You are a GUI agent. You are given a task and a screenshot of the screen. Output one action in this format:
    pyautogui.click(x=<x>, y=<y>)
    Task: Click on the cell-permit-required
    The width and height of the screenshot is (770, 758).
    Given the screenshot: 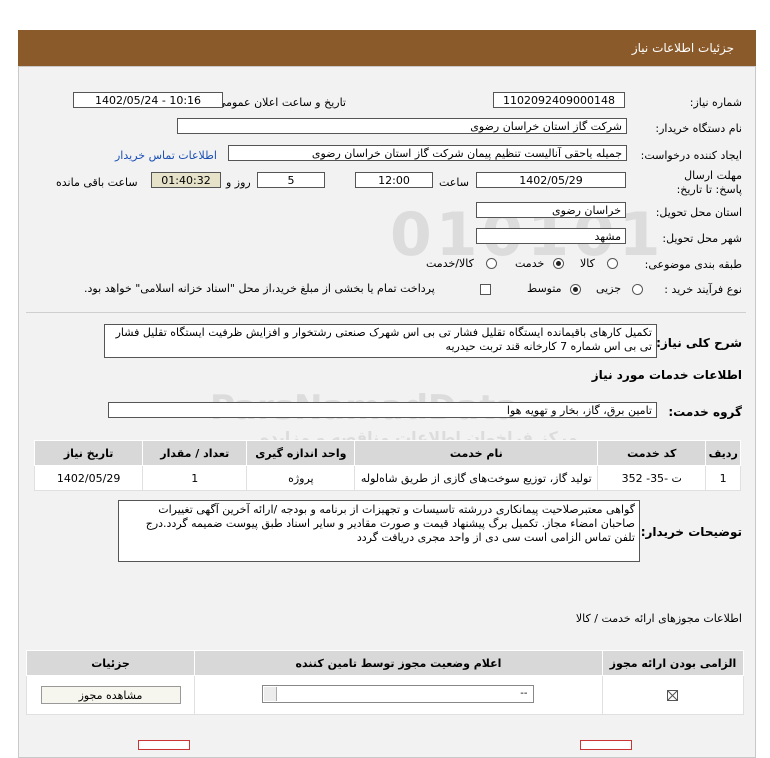 What is the action you would take?
    pyautogui.click(x=673, y=695)
    